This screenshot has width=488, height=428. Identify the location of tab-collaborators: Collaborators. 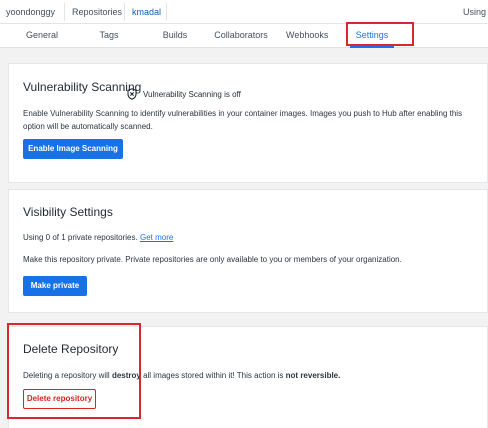
(241, 36).